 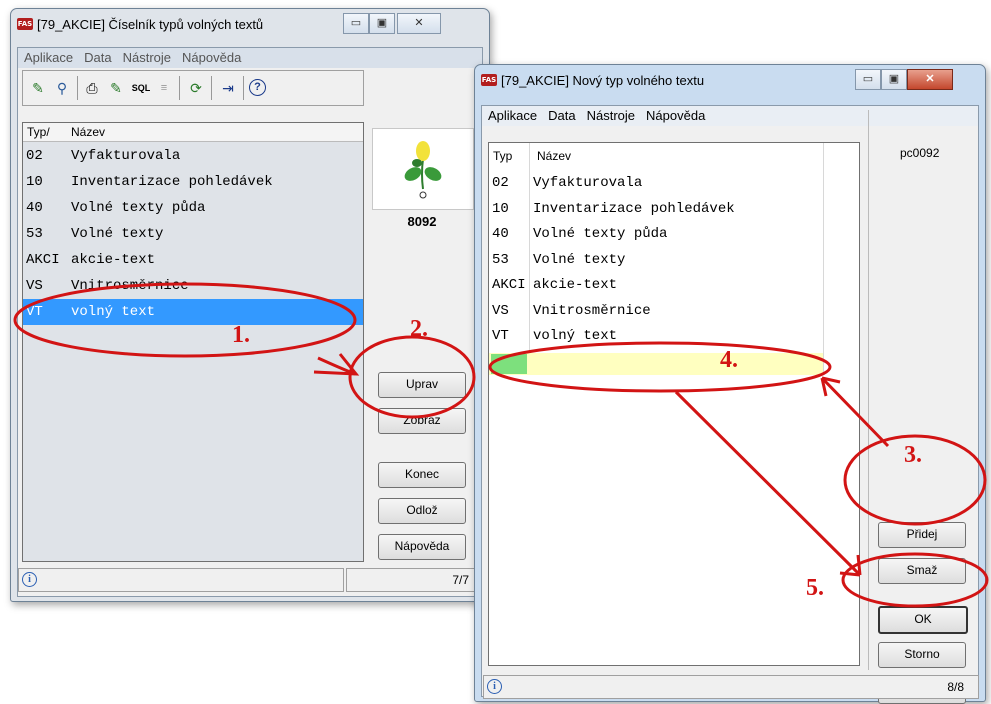 What do you see at coordinates (509, 364) in the screenshot?
I see `new-row-type-cell` at bounding box center [509, 364].